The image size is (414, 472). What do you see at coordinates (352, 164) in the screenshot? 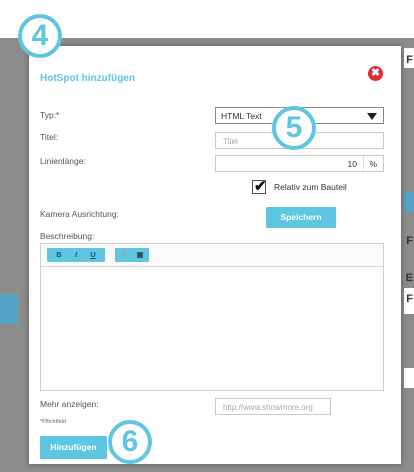
I see `line-length-value: 10` at bounding box center [352, 164].